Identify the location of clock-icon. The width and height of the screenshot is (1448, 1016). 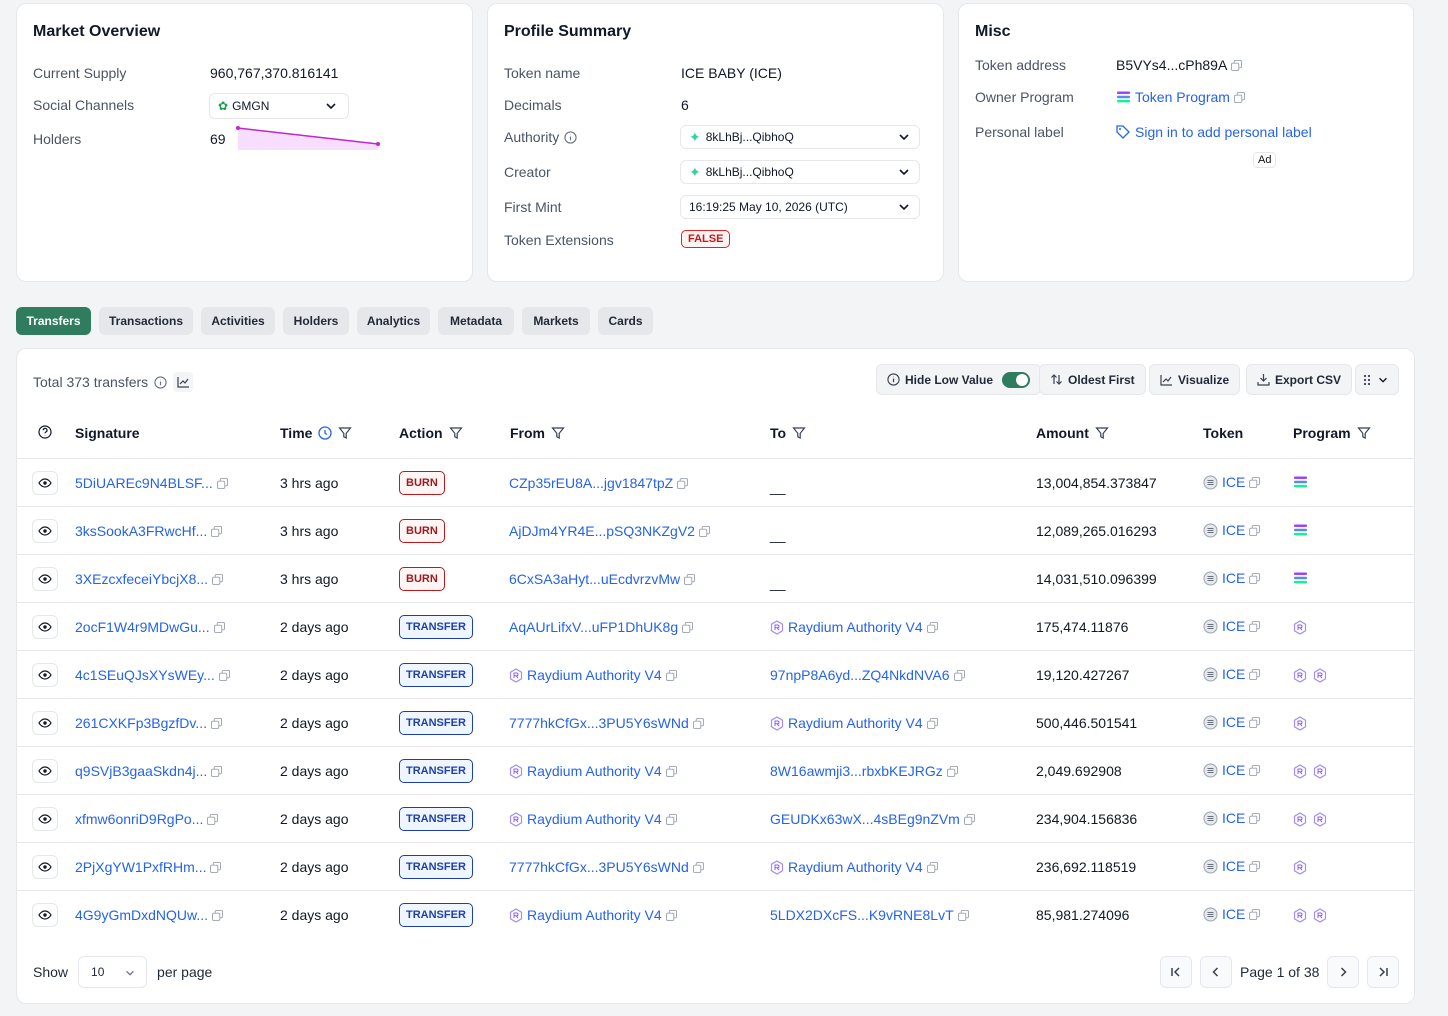
(325, 433).